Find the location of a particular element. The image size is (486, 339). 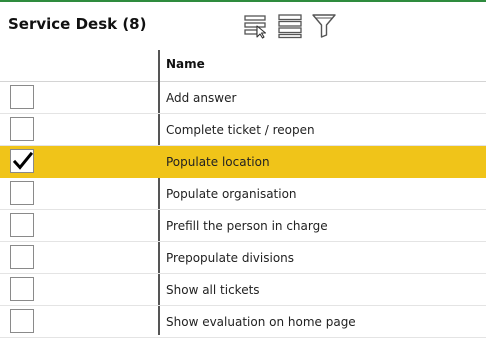

table-row: Show all tickets is located at coordinates (243, 290).